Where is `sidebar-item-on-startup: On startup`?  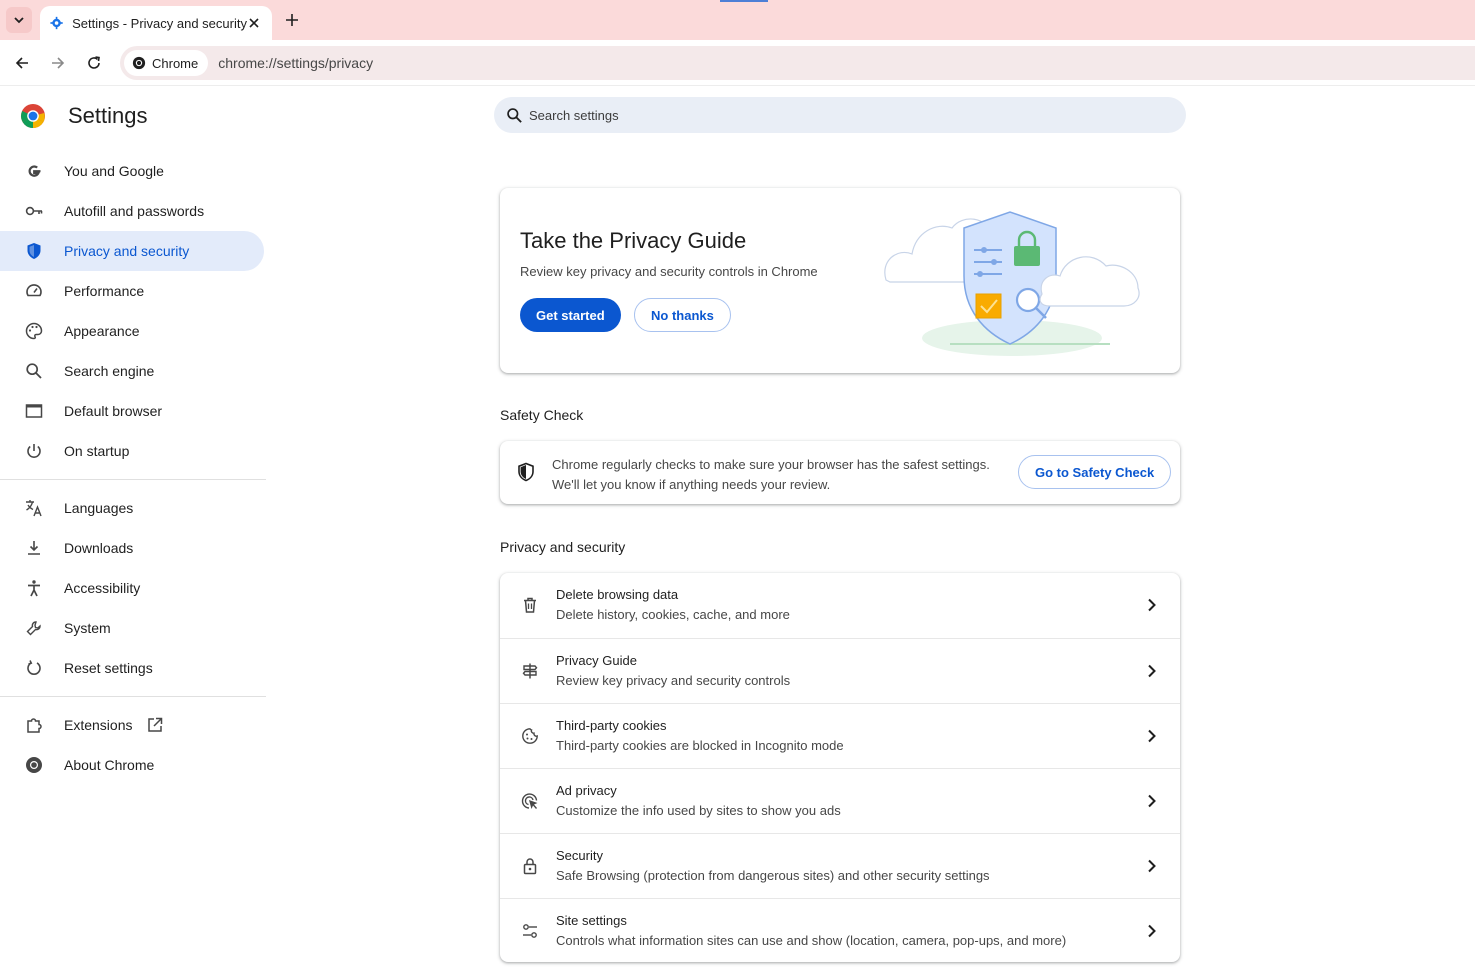 sidebar-item-on-startup: On startup is located at coordinates (132, 451).